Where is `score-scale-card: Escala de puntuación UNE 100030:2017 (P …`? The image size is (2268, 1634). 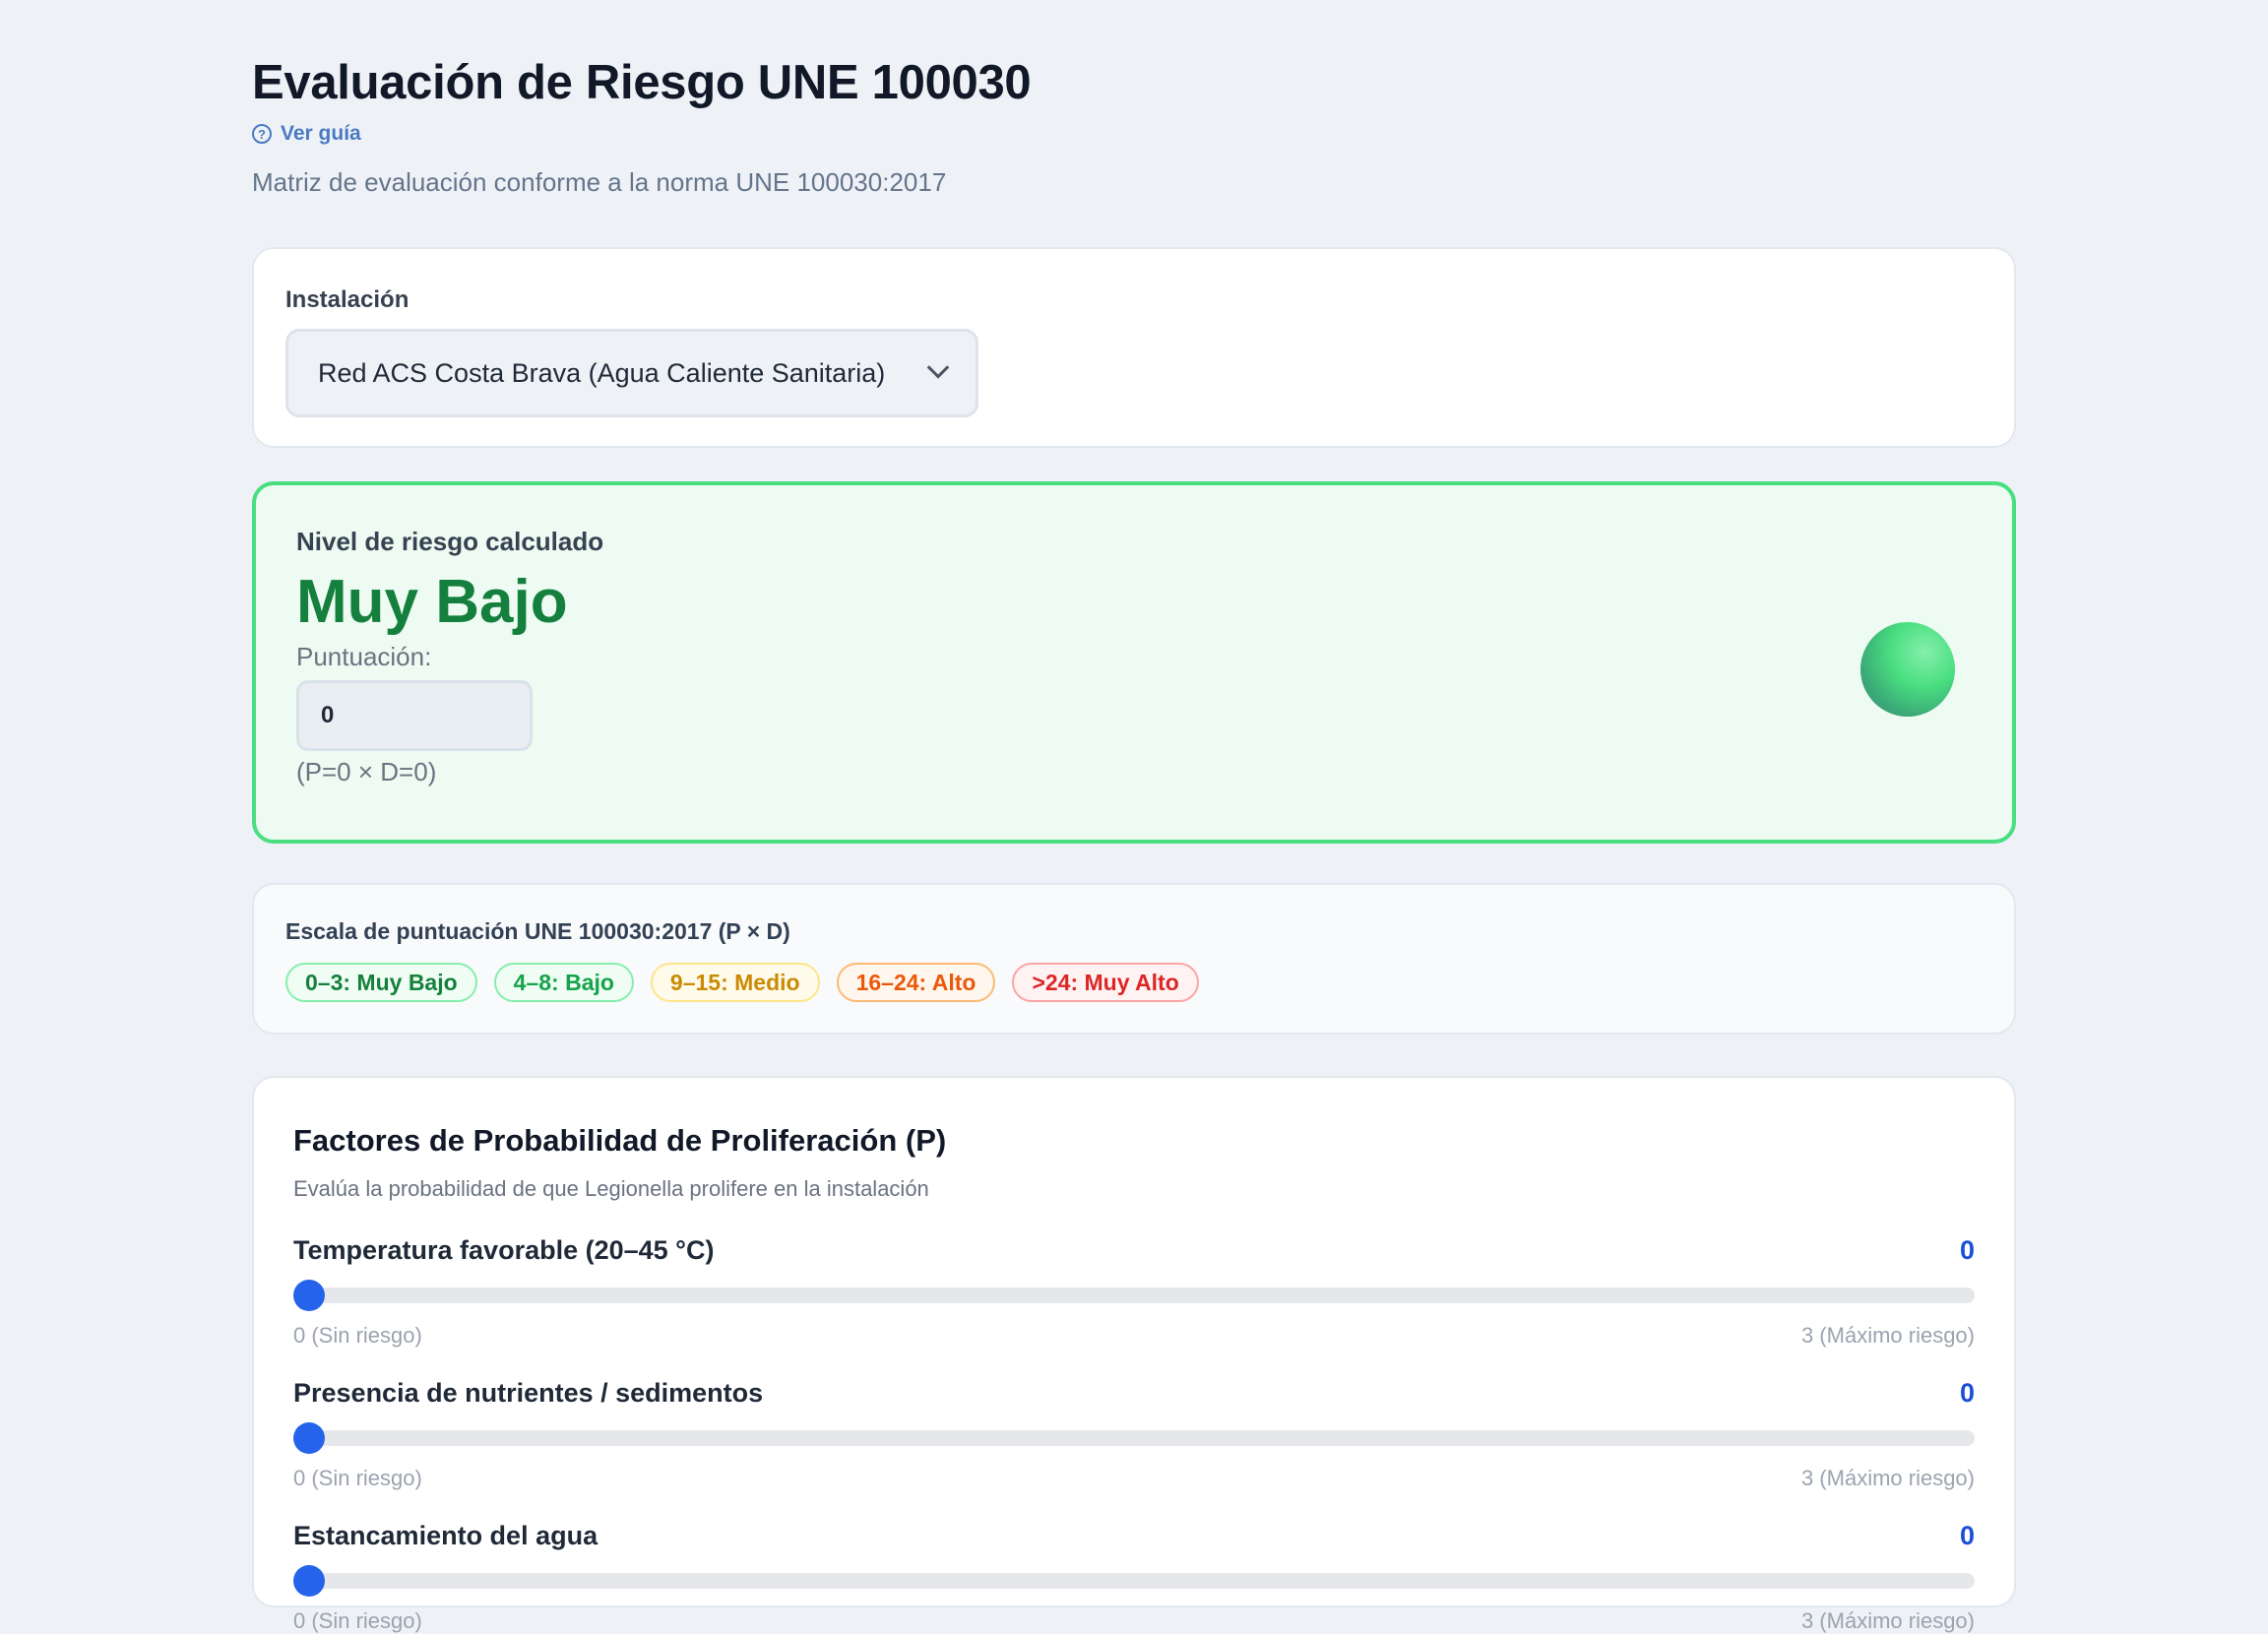 score-scale-card: Escala de puntuación UNE 100030:2017 (P … is located at coordinates (1134, 959).